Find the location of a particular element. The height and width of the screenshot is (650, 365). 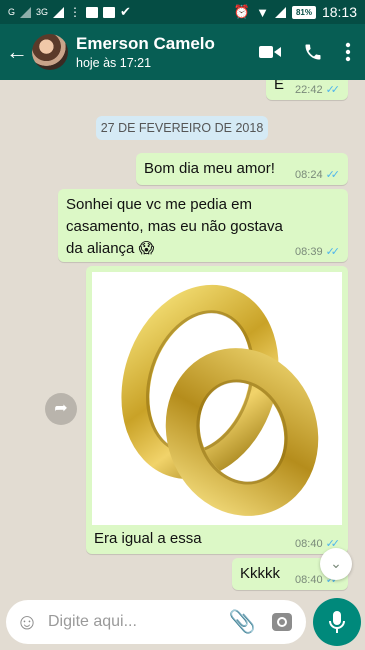

message-time: 22:42 is located at coordinates (309, 89).